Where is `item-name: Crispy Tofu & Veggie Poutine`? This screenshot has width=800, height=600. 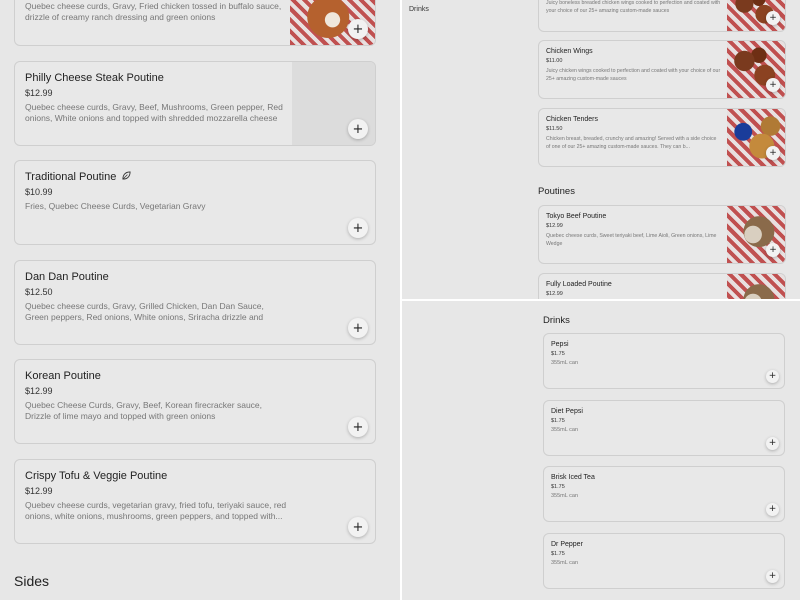 item-name: Crispy Tofu & Veggie Poutine is located at coordinates (96, 476).